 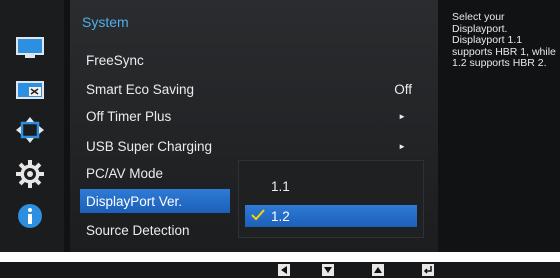 What do you see at coordinates (125, 173) in the screenshot?
I see `menu-item-label: PC/AV Mode` at bounding box center [125, 173].